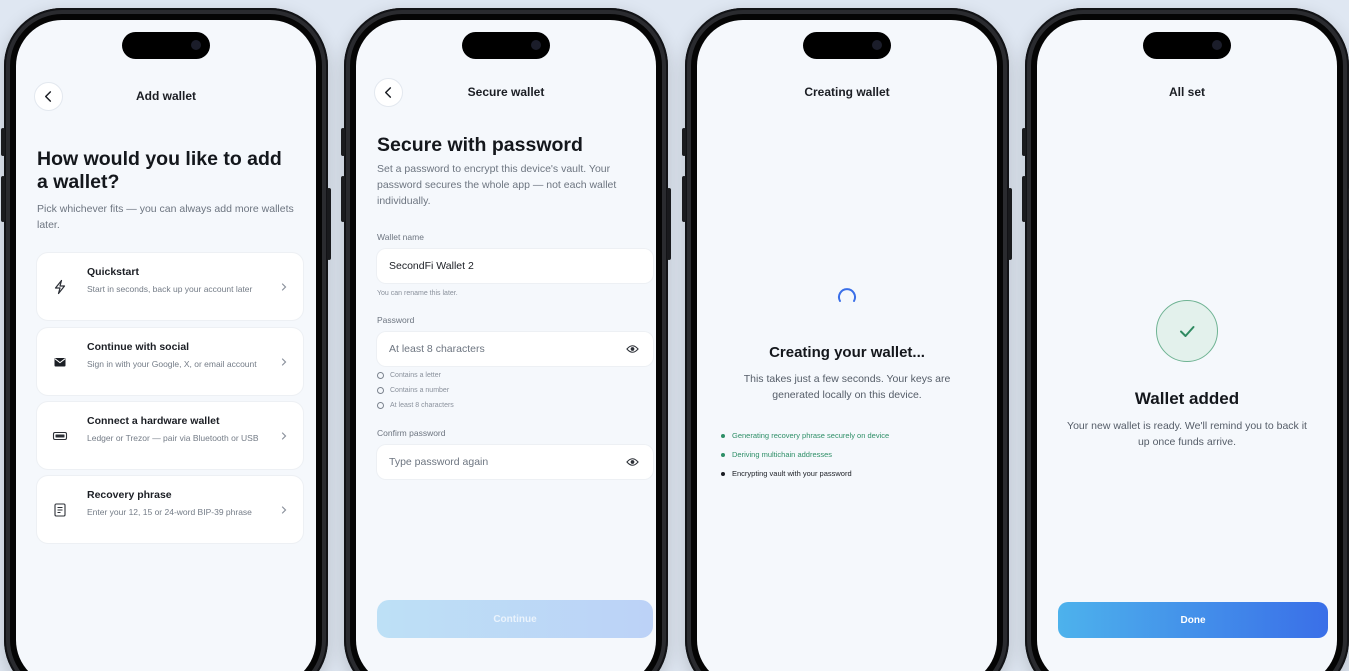  I want to click on nav-bar: Secure wallet, so click(506, 92).